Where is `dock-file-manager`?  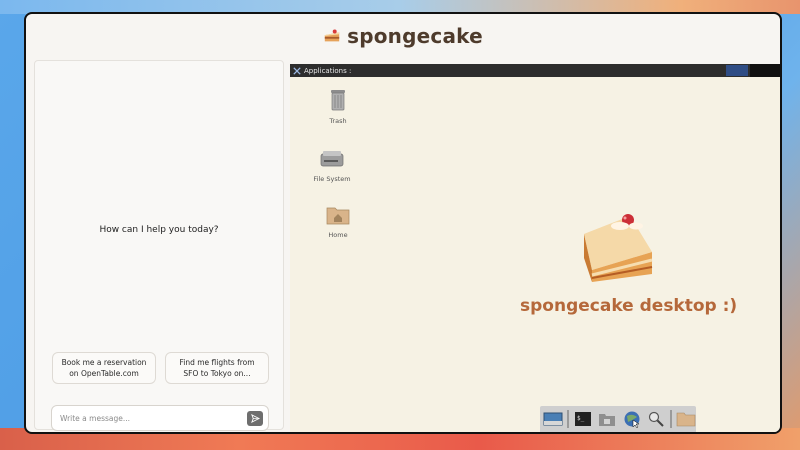 dock-file-manager is located at coordinates (607, 419).